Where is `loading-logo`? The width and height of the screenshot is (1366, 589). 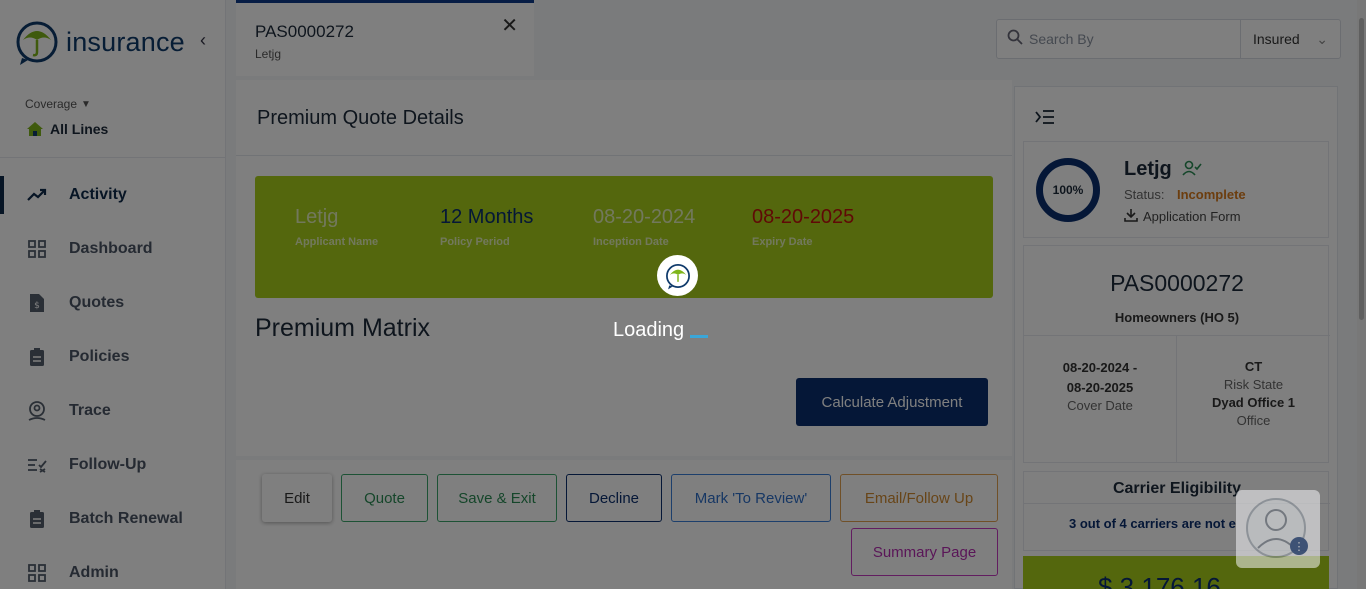 loading-logo is located at coordinates (677, 275).